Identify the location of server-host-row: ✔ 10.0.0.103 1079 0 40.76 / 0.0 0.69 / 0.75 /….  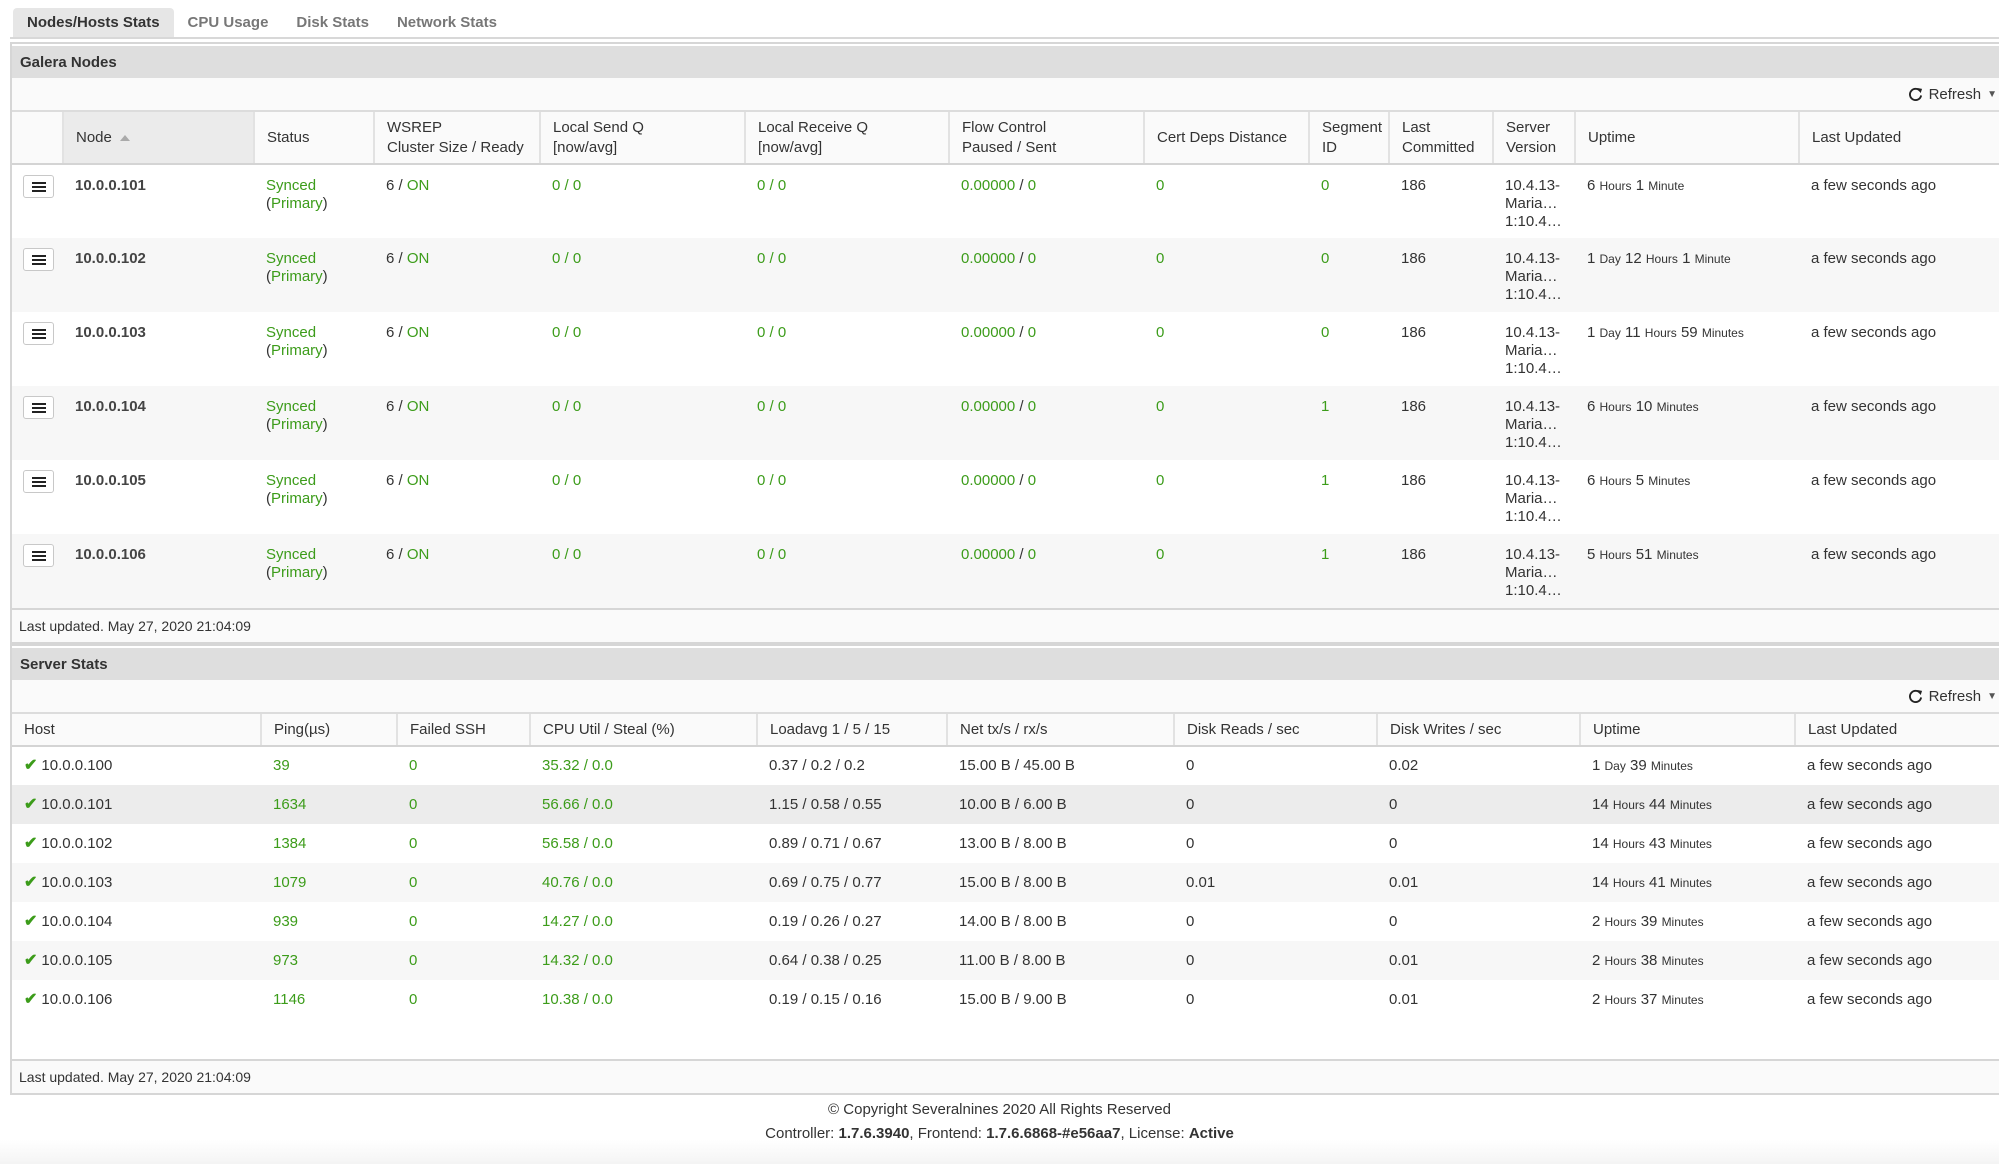
(1005, 882).